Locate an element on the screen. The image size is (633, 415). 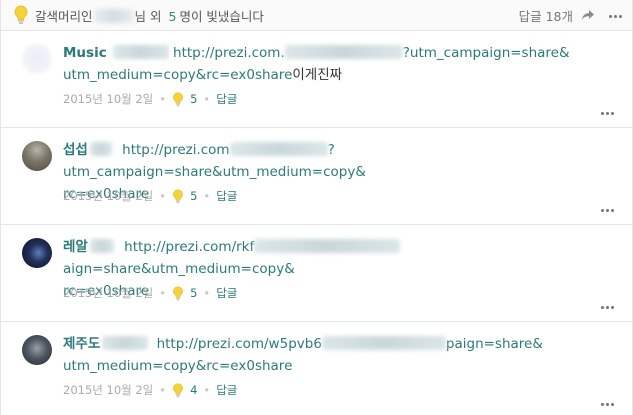
likers-count: 5 is located at coordinates (172, 16).